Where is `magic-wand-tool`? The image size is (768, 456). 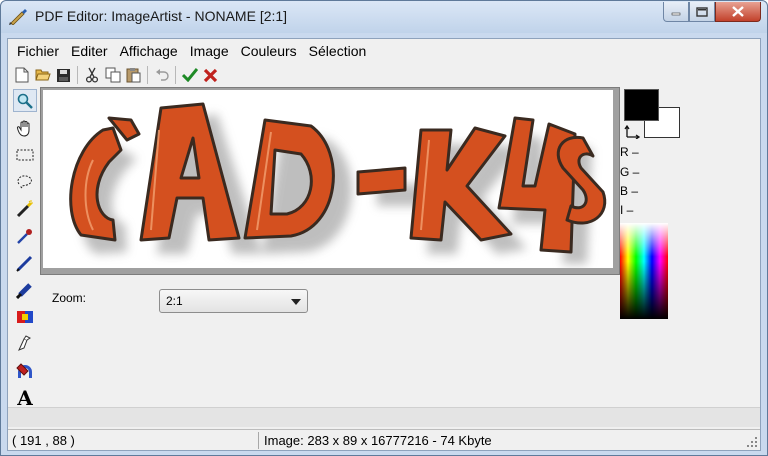 magic-wand-tool is located at coordinates (25, 208).